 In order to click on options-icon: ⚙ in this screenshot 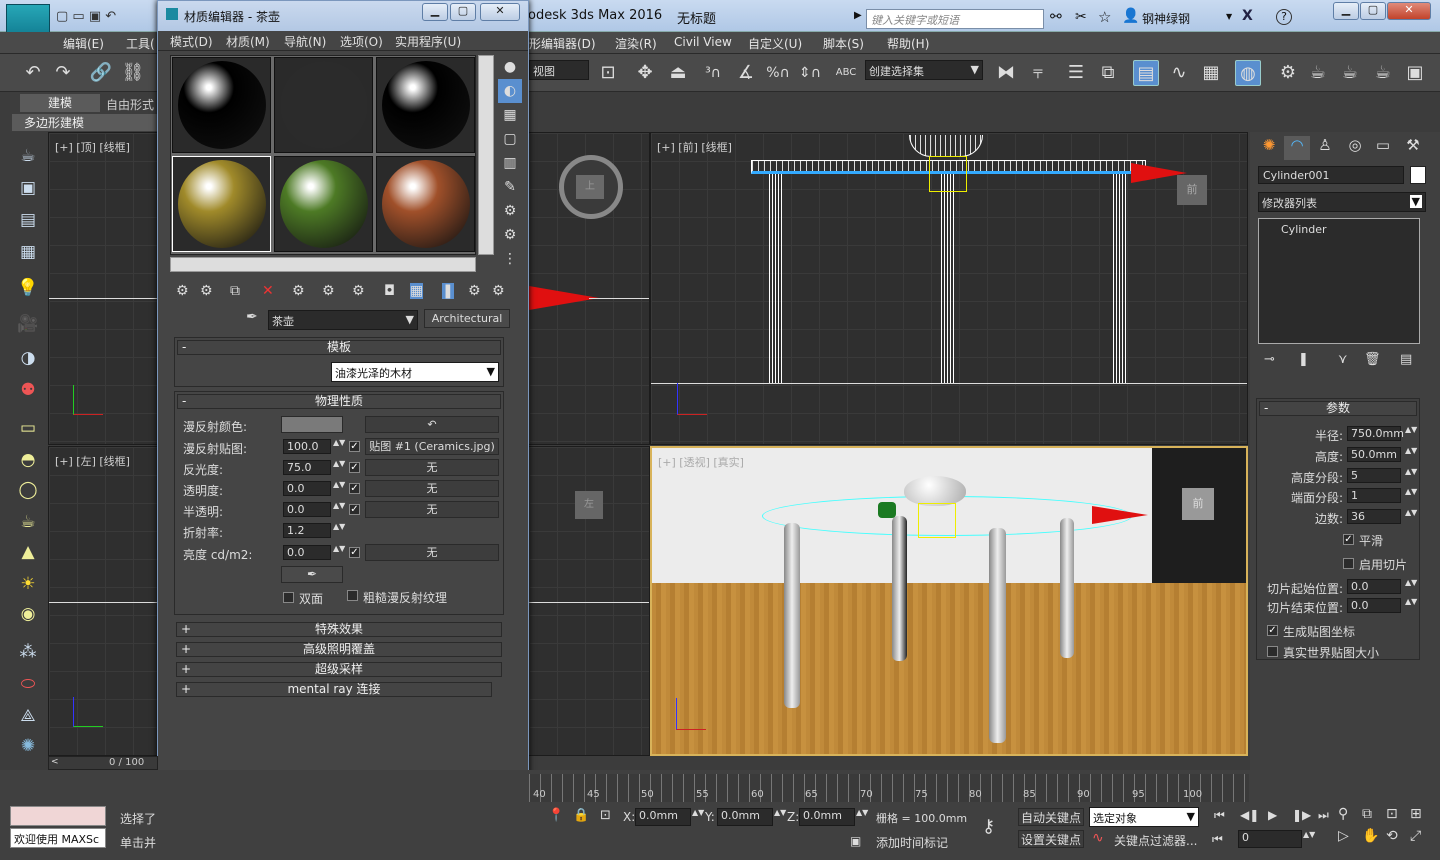, I will do `click(510, 211)`.